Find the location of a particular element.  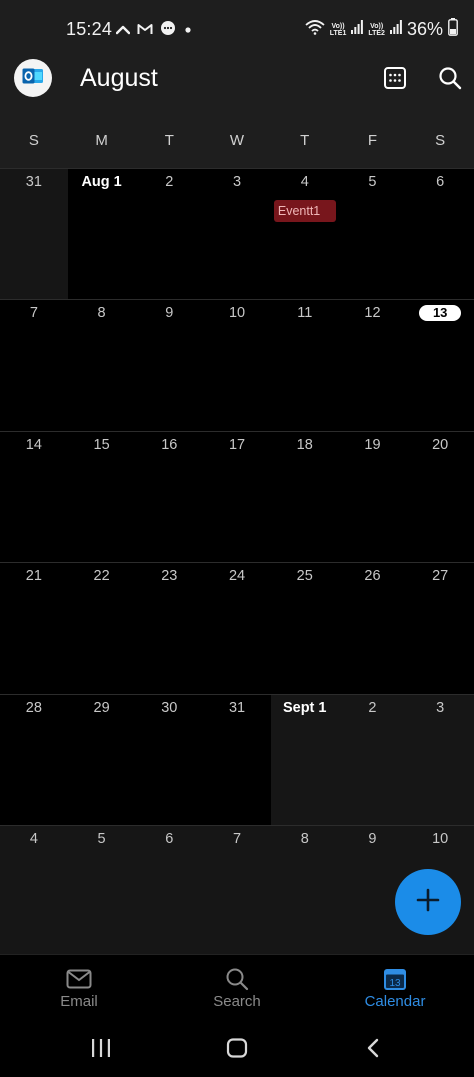

event-chip: Eventt1 is located at coordinates (304, 211).